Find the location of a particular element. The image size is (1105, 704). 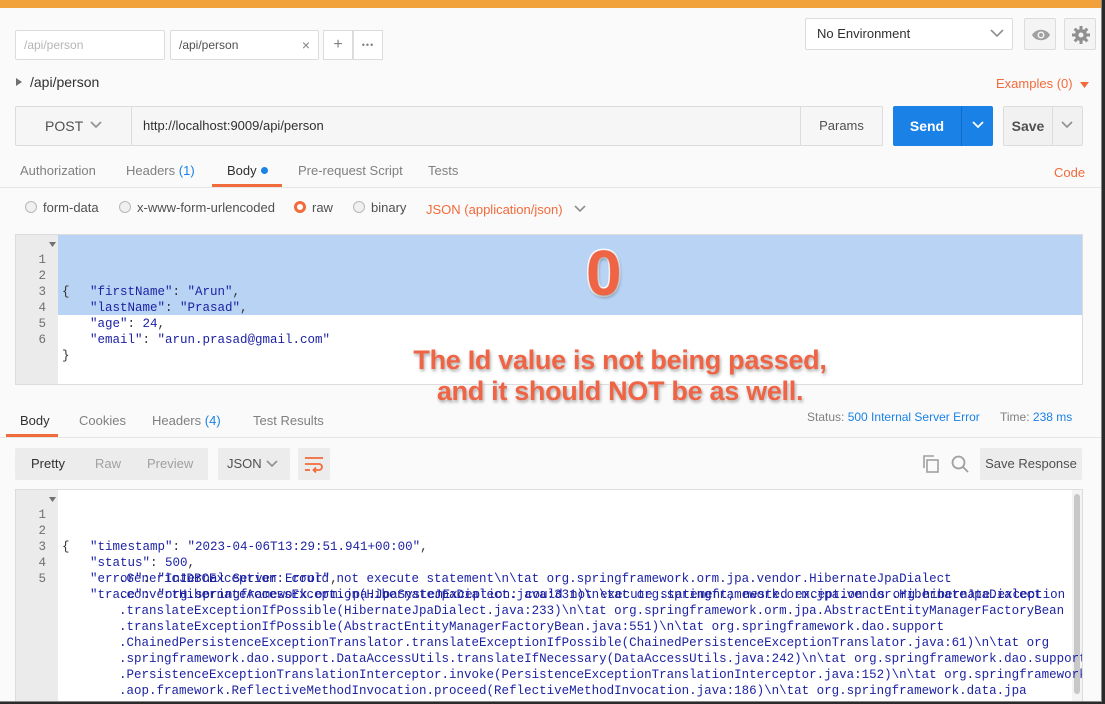

save-options-button is located at coordinates (1067, 126).